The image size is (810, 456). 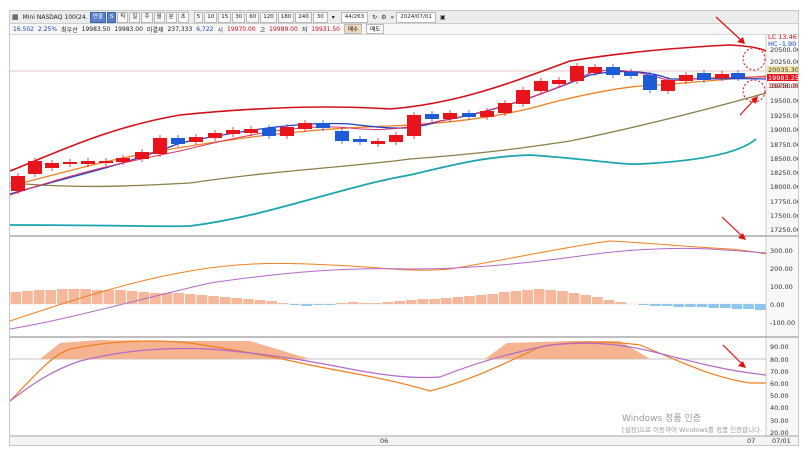 I want to click on price-tick-label: 18500.00, so click(x=784, y=159).